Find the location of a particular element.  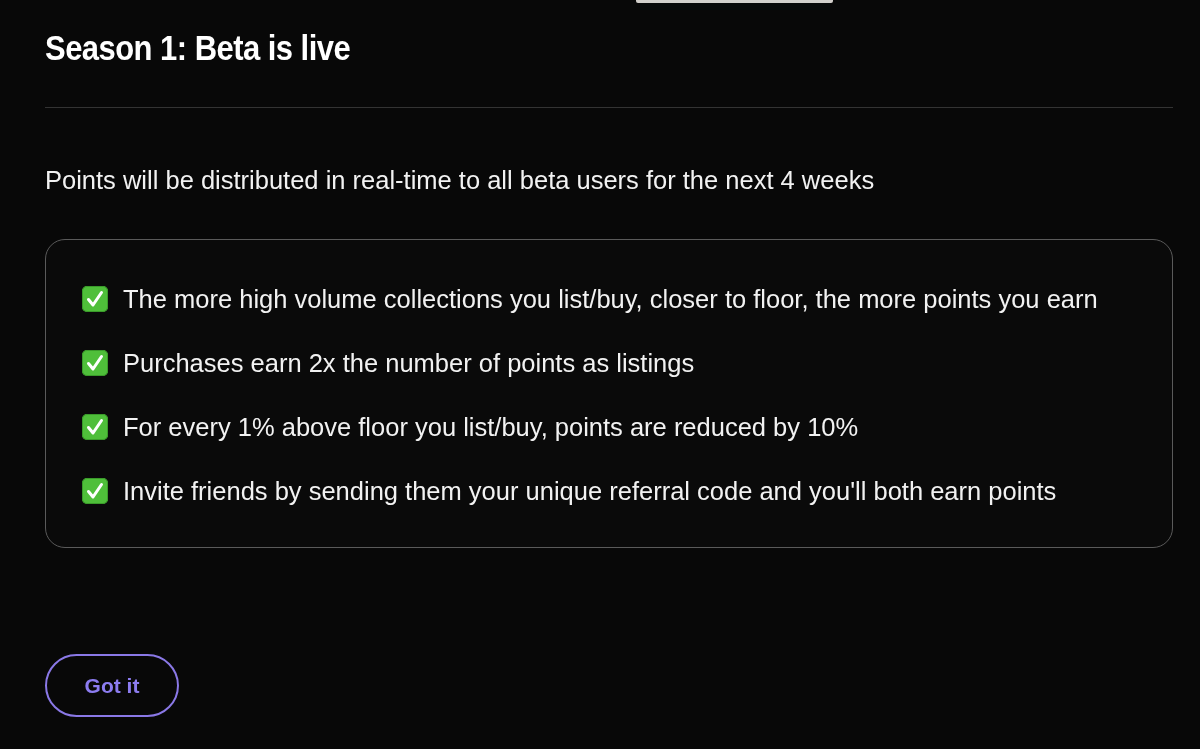

rule-text: Invite friends by sending them your unique referral code and you'll both earn points is located at coordinates (590, 491).